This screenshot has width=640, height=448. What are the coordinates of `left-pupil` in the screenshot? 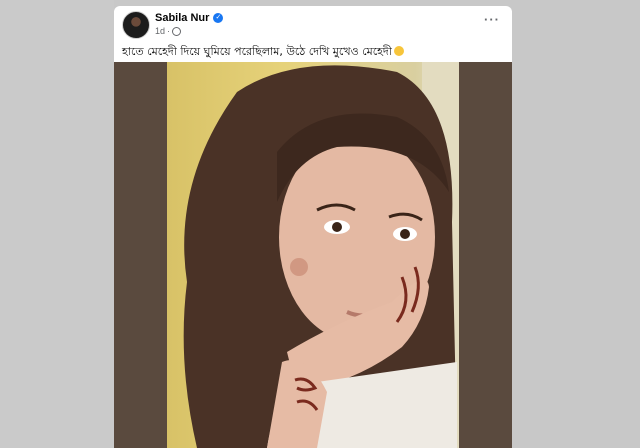 It's located at (337, 227).